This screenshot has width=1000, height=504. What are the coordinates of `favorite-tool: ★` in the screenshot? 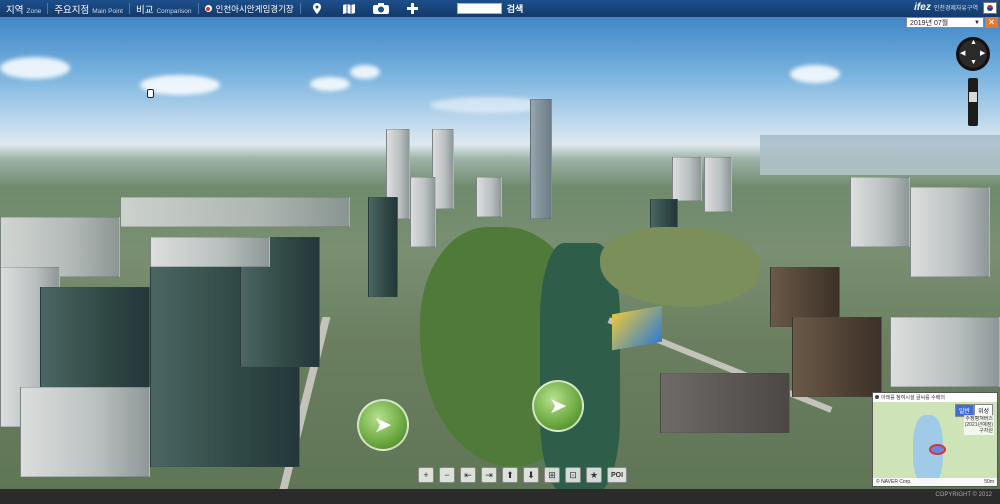 It's located at (594, 475).